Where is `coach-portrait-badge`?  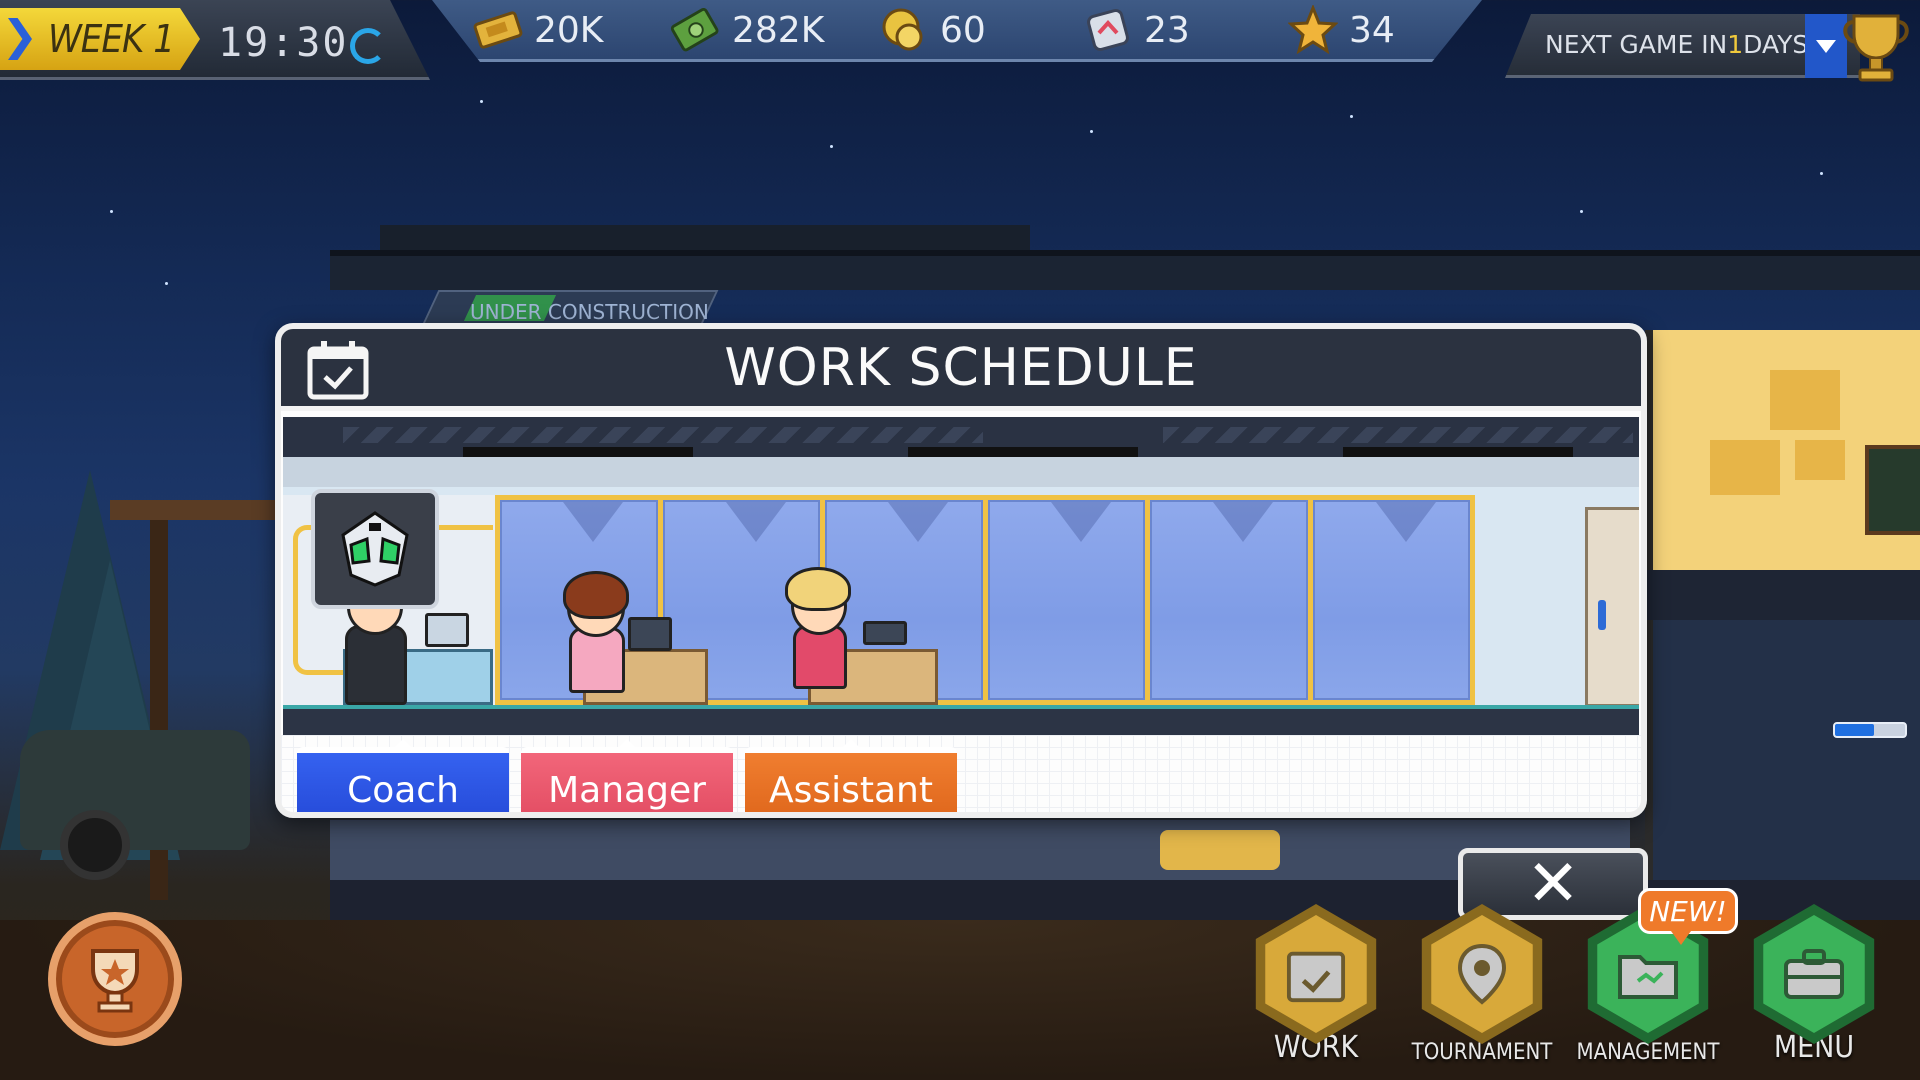 coach-portrait-badge is located at coordinates (375, 549).